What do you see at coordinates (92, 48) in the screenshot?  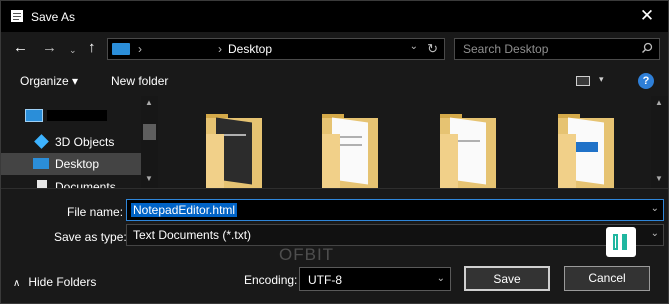 I see `up-arrow-icon: ↑` at bounding box center [92, 48].